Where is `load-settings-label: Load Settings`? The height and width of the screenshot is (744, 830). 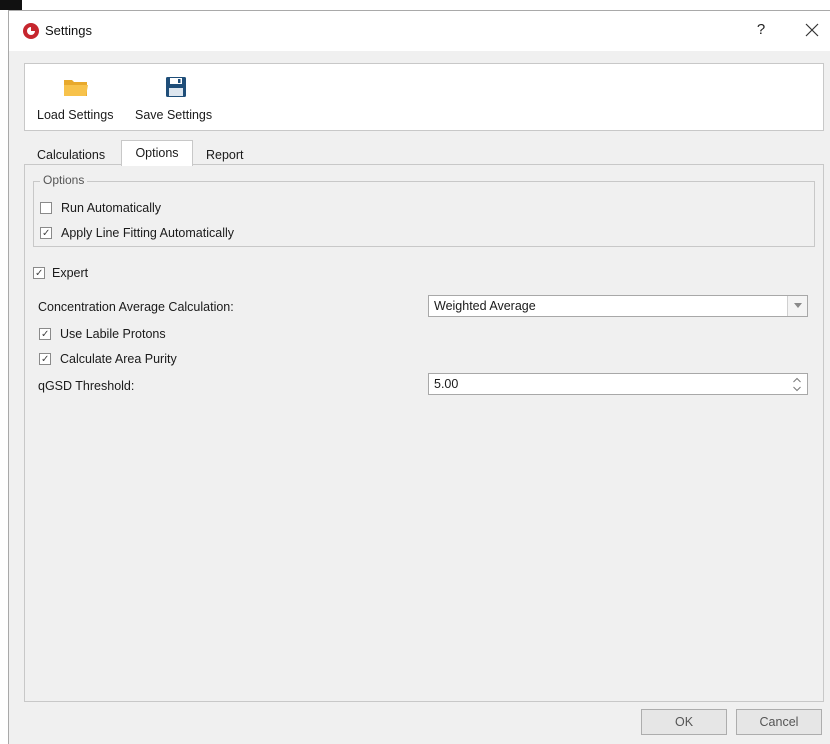 load-settings-label: Load Settings is located at coordinates (75, 115).